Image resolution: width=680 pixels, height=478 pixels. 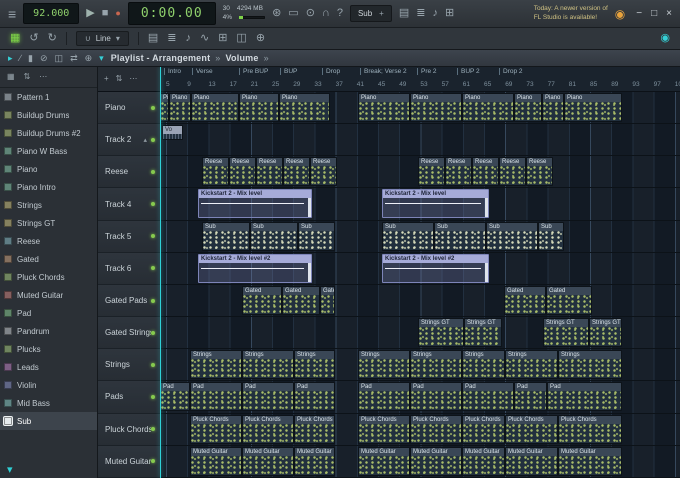 What do you see at coordinates (383, 71) in the screenshot?
I see `timeline-marker: Break; Verse 2` at bounding box center [383, 71].